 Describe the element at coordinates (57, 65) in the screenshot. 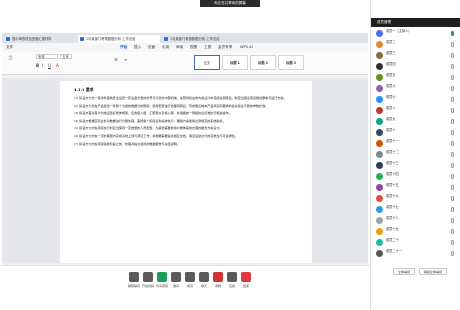

I see `font-color-icon: A` at that location.